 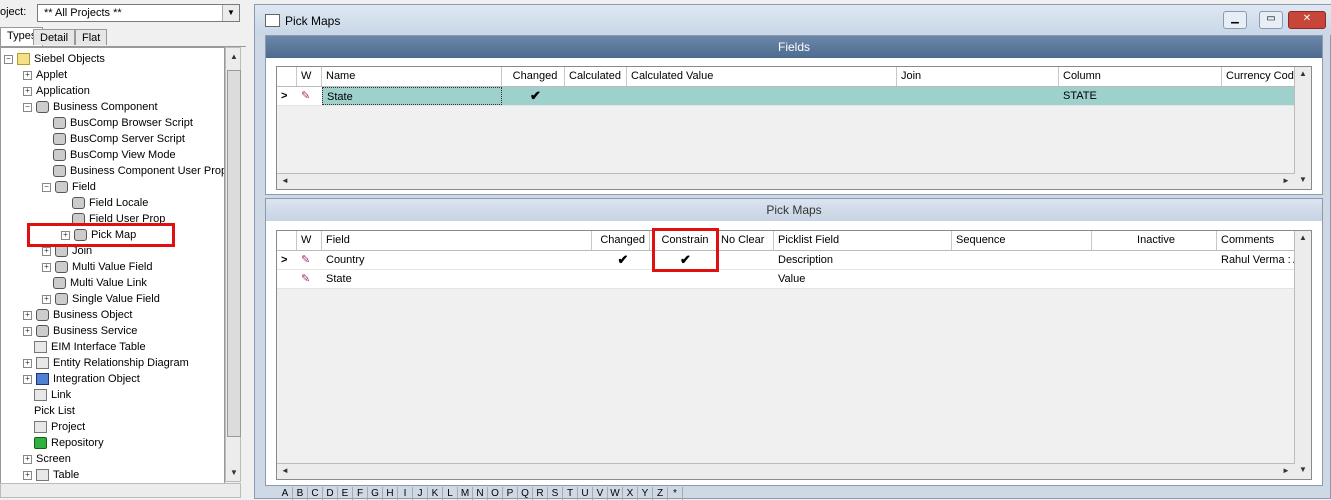 I want to click on cell-column: STATE, so click(x=1140, y=96).